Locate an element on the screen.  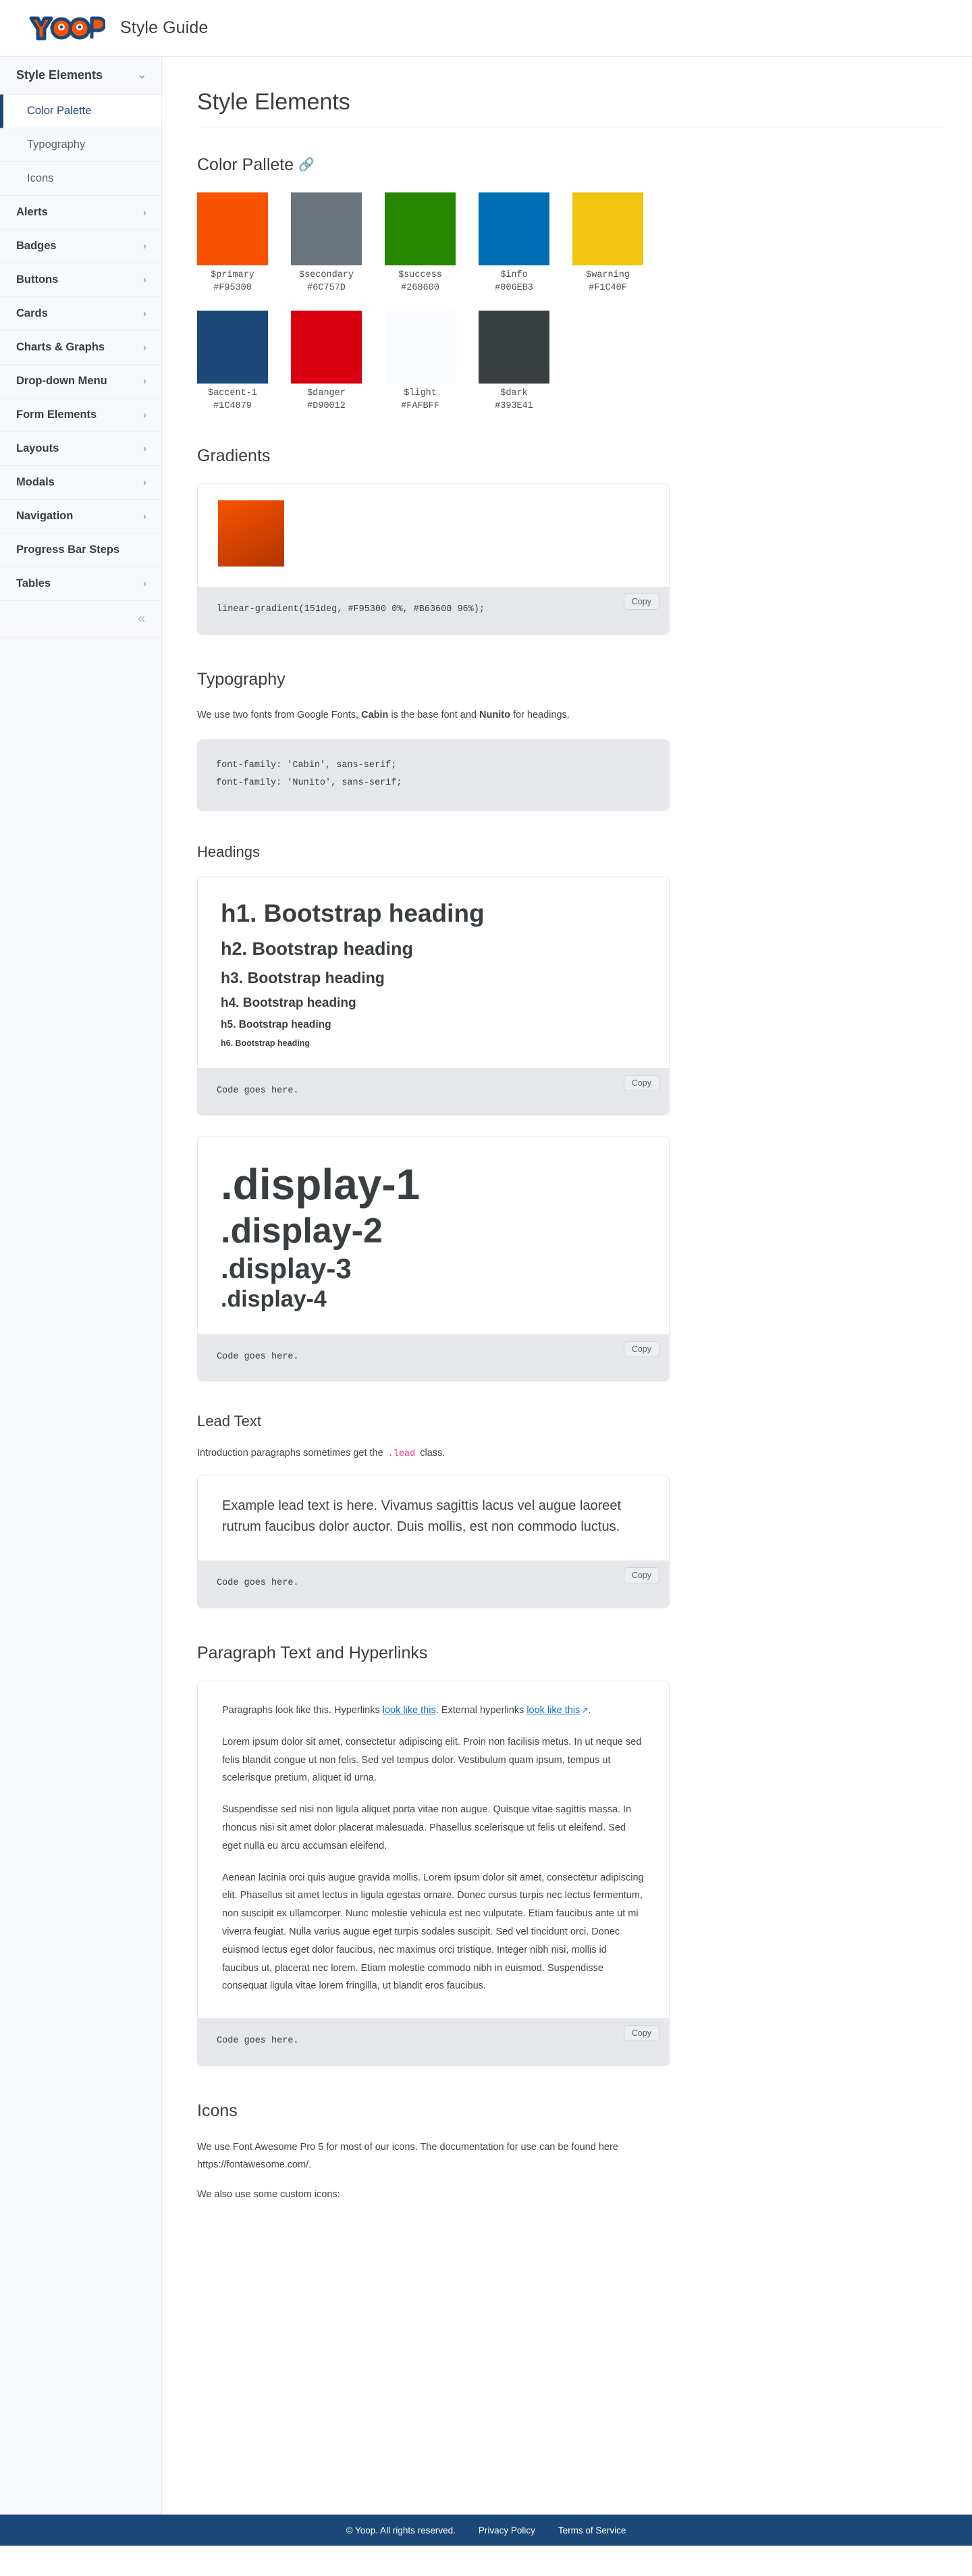
display-sample-3: .display-3 is located at coordinates (286, 1269).